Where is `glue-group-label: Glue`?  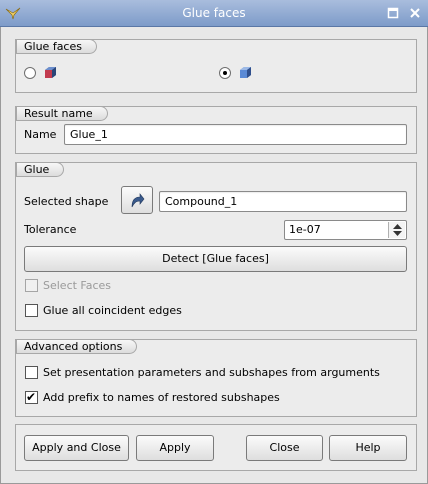
glue-group-label: Glue is located at coordinates (40, 169).